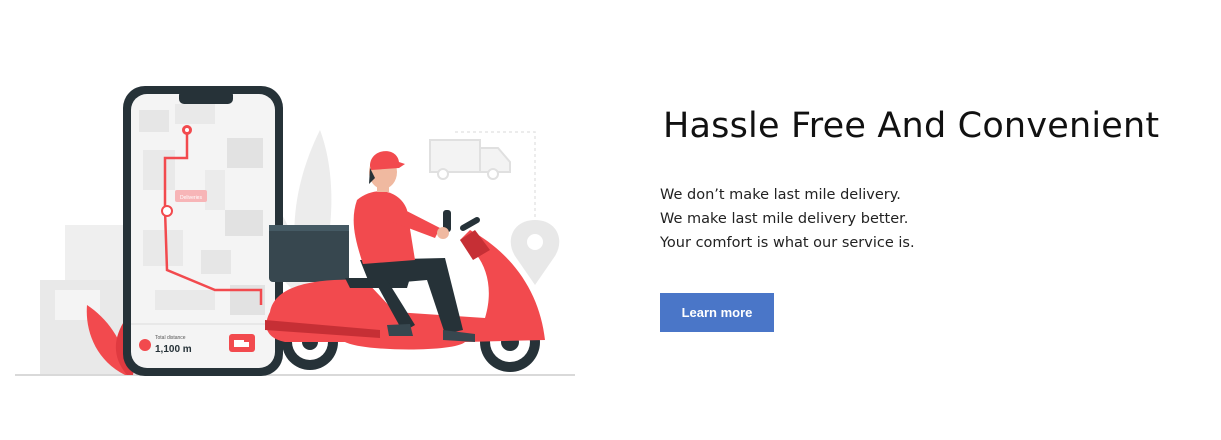  What do you see at coordinates (203, 231) in the screenshot?
I see `phone-illustration: Deliveries Total distance 1,100 m` at bounding box center [203, 231].